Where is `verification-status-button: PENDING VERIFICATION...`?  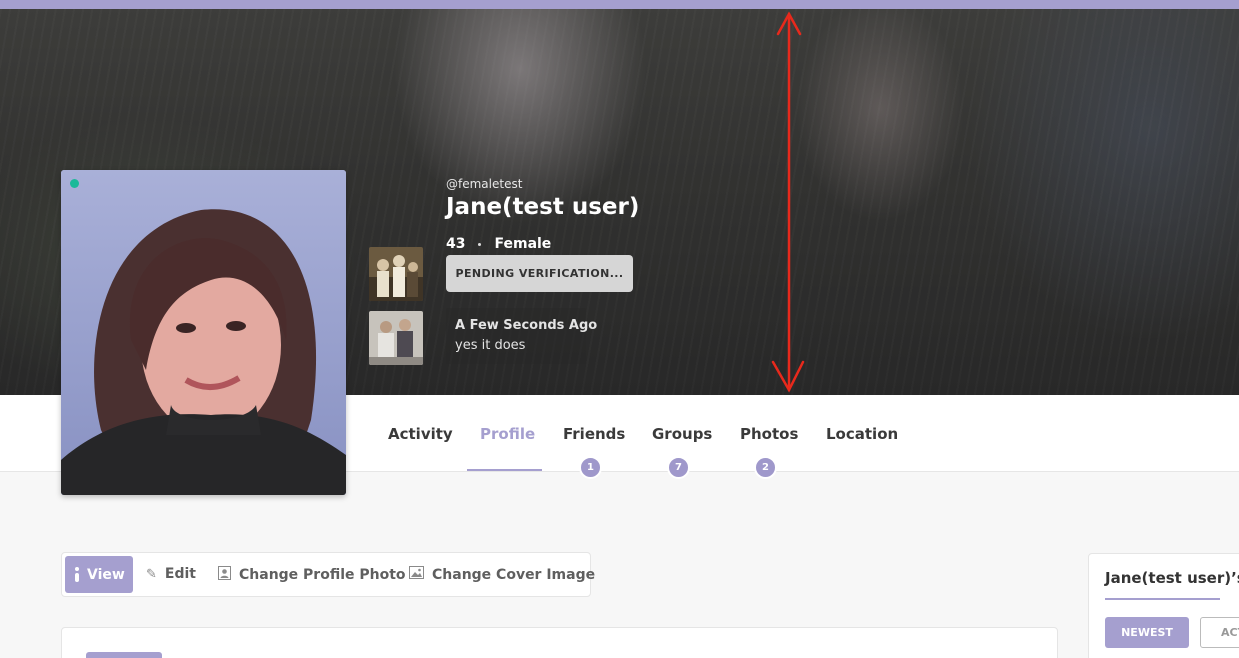
verification-status-button: PENDING VERIFICATION... is located at coordinates (539, 273).